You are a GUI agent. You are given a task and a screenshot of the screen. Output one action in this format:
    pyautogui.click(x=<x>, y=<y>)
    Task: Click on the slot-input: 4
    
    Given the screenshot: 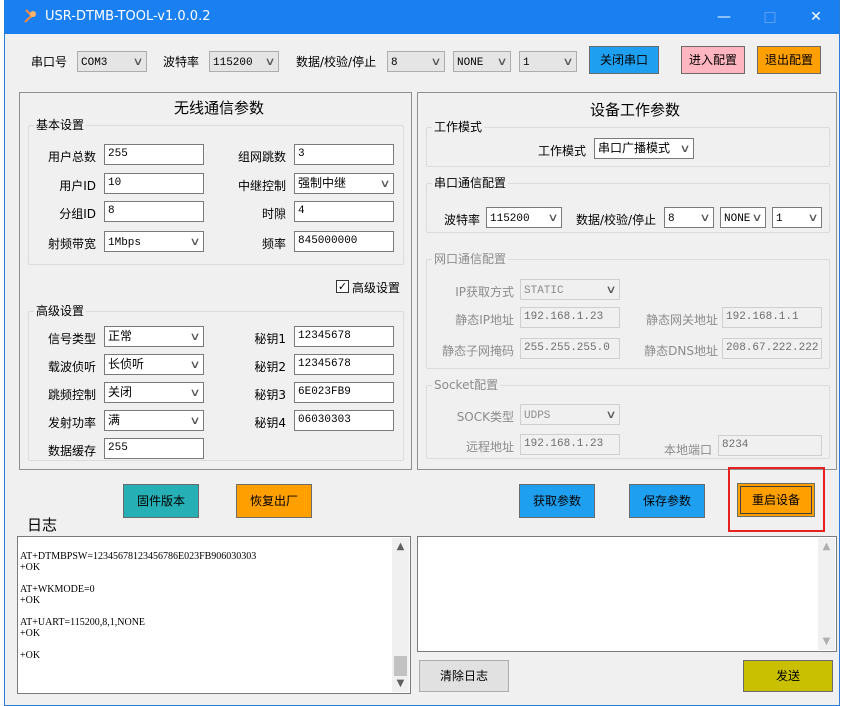 What is the action you would take?
    pyautogui.click(x=344, y=211)
    